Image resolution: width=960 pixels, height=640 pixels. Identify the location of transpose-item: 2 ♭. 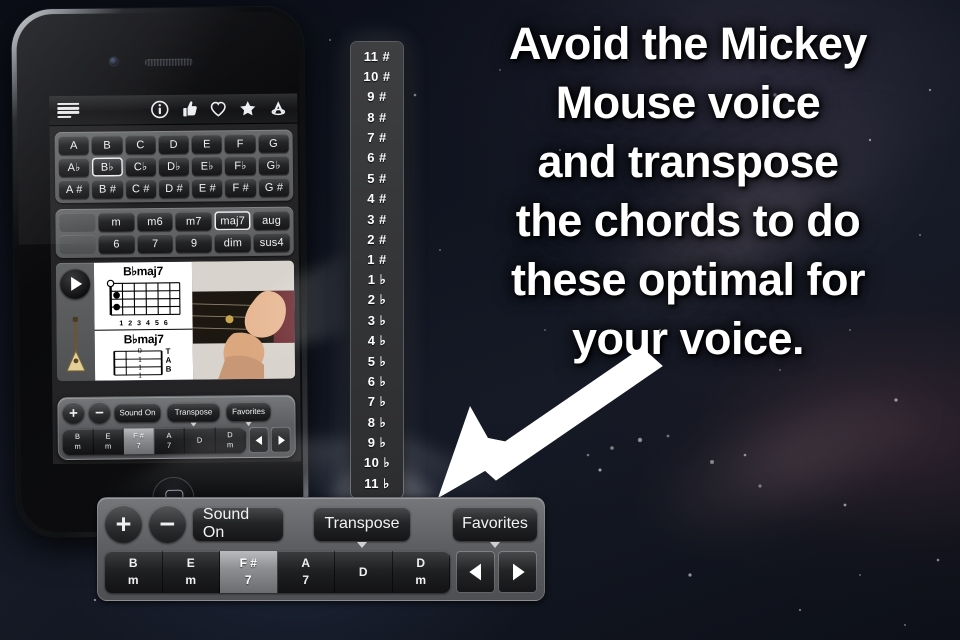
(377, 300).